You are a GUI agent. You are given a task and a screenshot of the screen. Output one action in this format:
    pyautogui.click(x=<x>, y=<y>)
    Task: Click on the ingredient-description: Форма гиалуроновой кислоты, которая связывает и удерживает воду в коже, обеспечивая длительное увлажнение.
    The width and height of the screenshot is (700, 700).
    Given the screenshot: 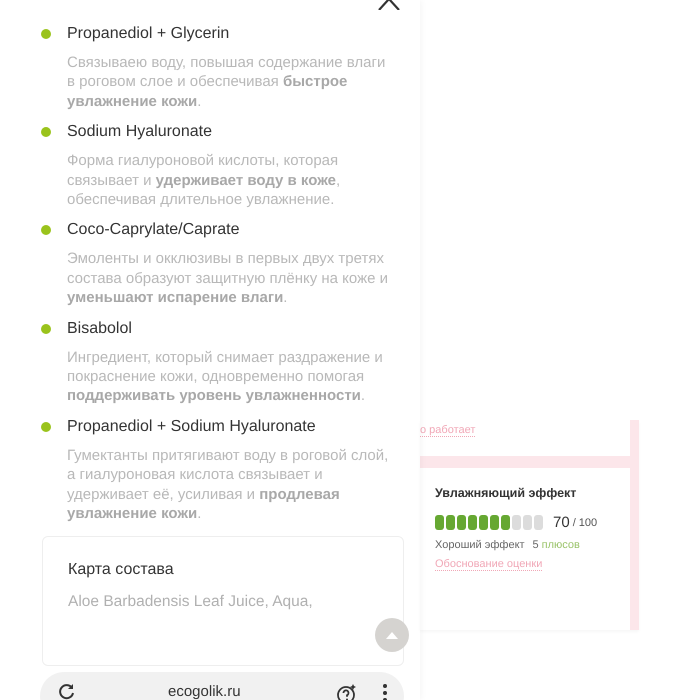 What is the action you would take?
    pyautogui.click(x=204, y=180)
    